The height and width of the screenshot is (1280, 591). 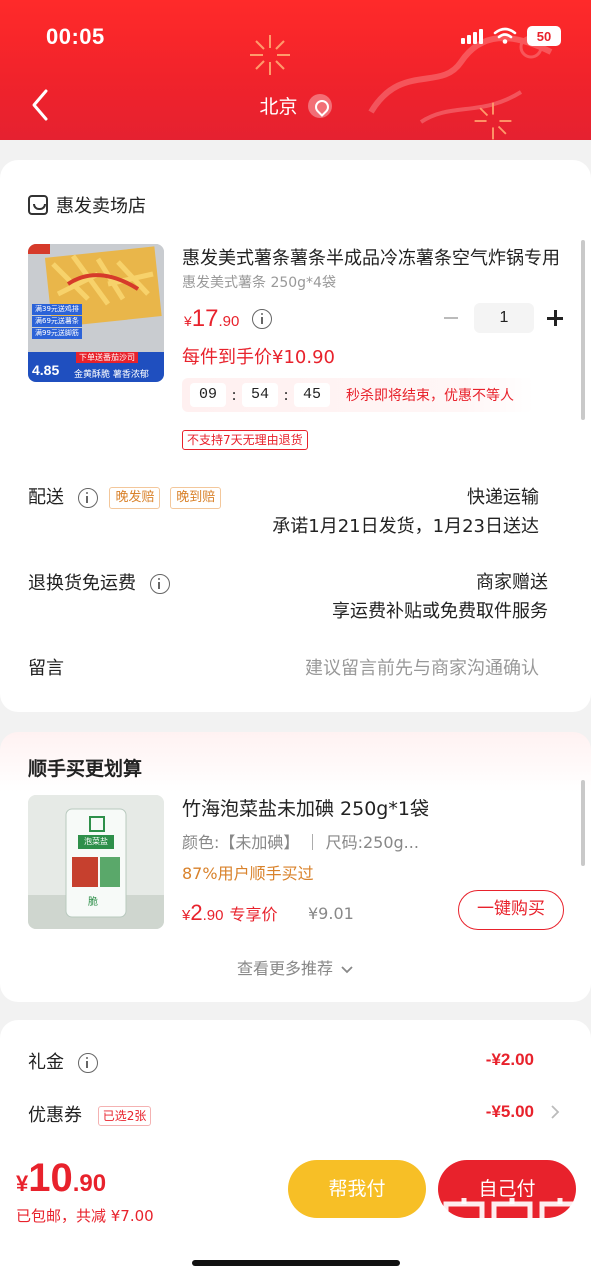 What do you see at coordinates (82, 583) in the screenshot?
I see `return-shipping-label: 退换货免运费` at bounding box center [82, 583].